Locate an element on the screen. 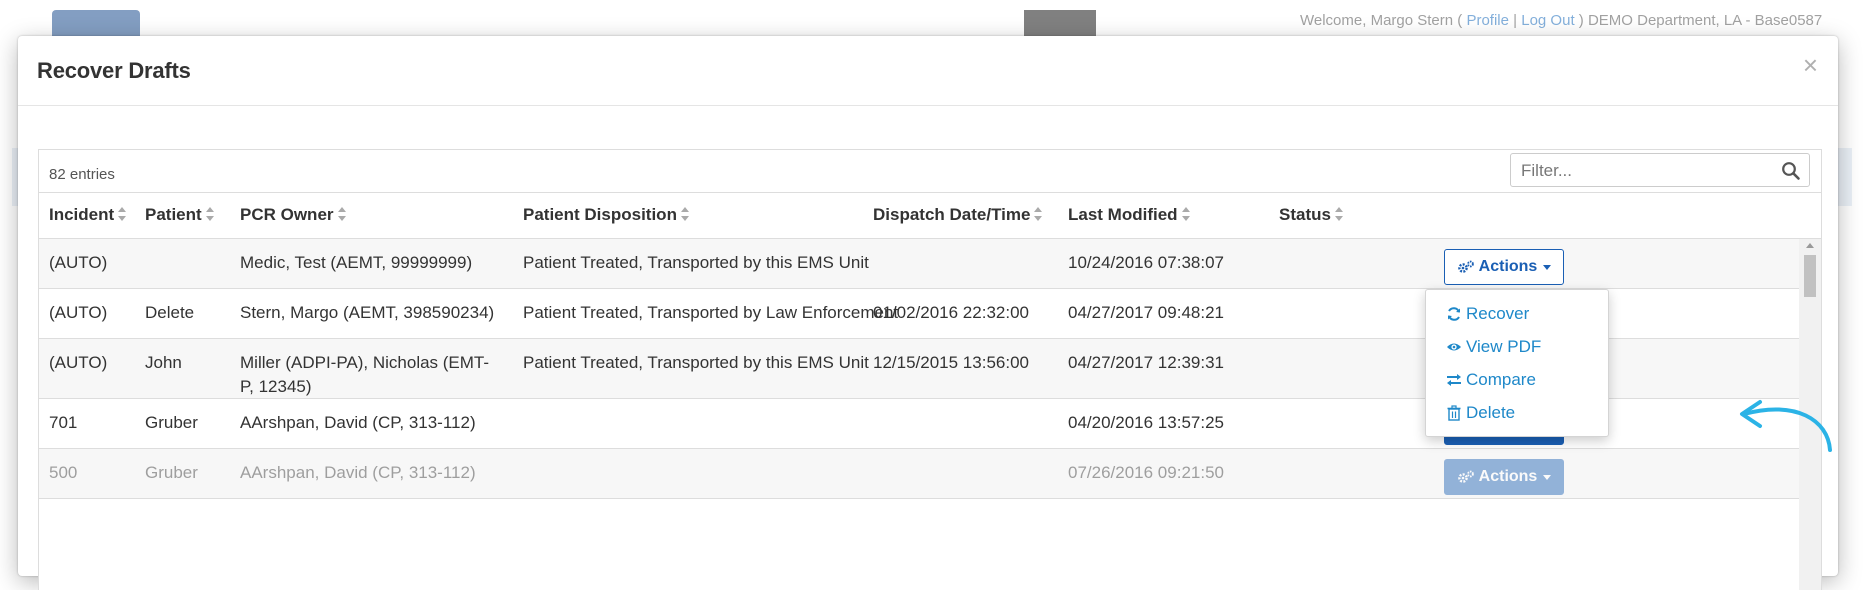 The image size is (1864, 590). filter-input is located at coordinates (1641, 171).